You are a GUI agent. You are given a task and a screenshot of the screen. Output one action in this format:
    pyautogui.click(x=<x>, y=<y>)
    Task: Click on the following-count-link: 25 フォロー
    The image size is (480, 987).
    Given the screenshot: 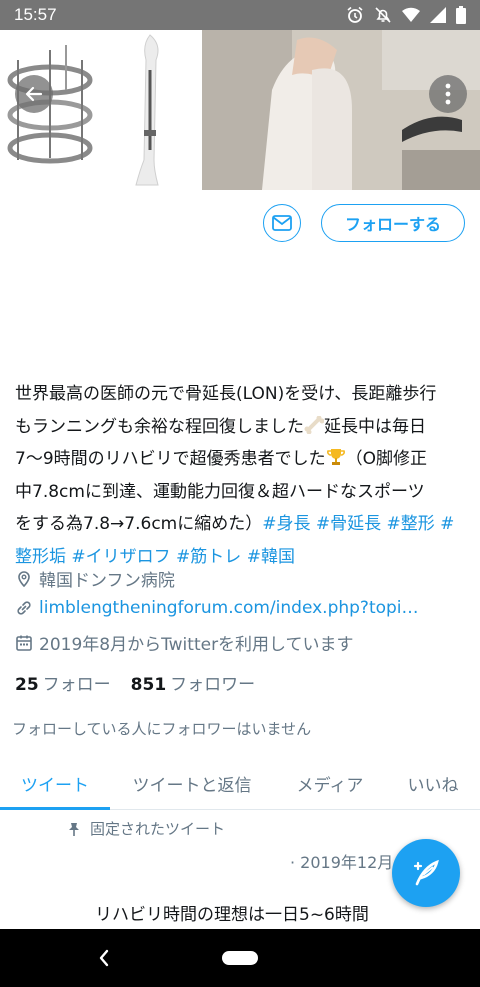 What is the action you would take?
    pyautogui.click(x=63, y=682)
    